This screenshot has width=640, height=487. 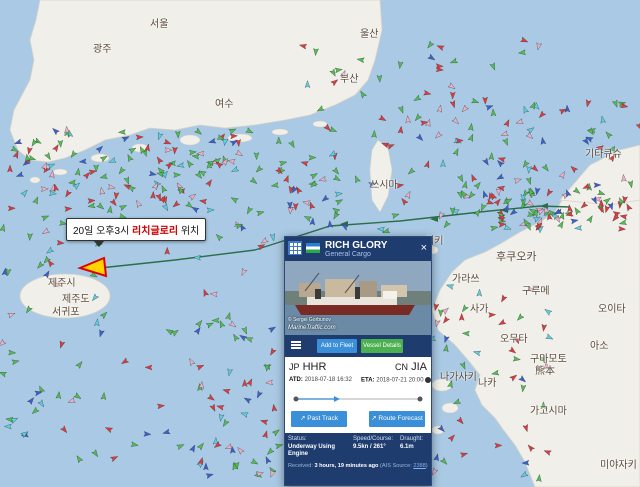 I want to click on status-value: Underway Using Engine, so click(x=312, y=450).